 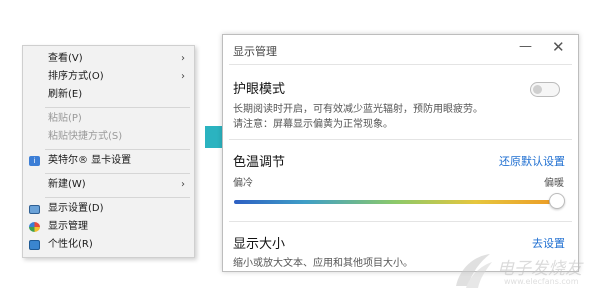 What do you see at coordinates (65, 118) in the screenshot?
I see `menu-item-paste-label: 粘贴(P)` at bounding box center [65, 118].